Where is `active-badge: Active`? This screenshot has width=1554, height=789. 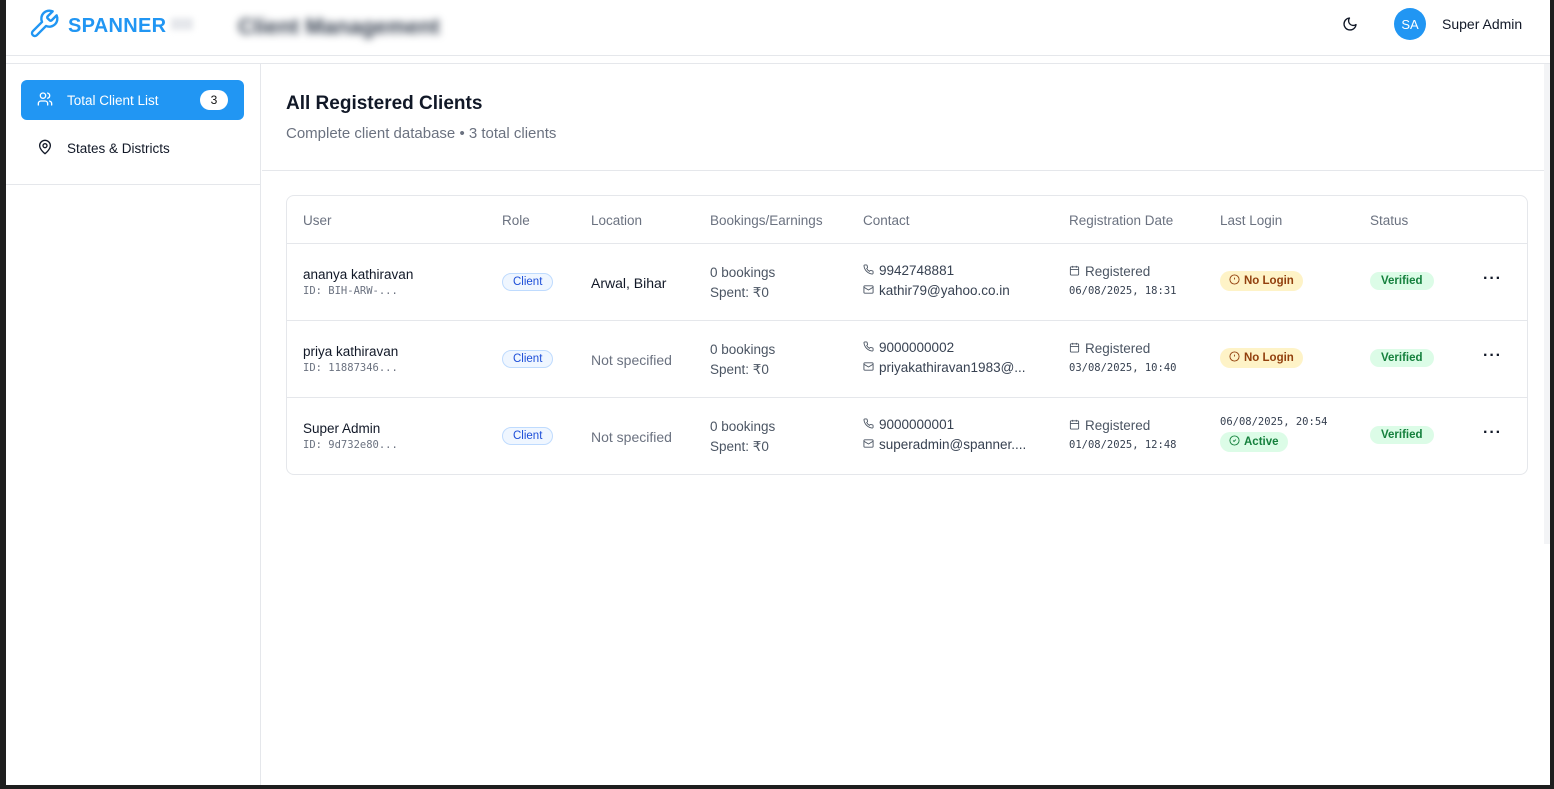 active-badge: Active is located at coordinates (1254, 442).